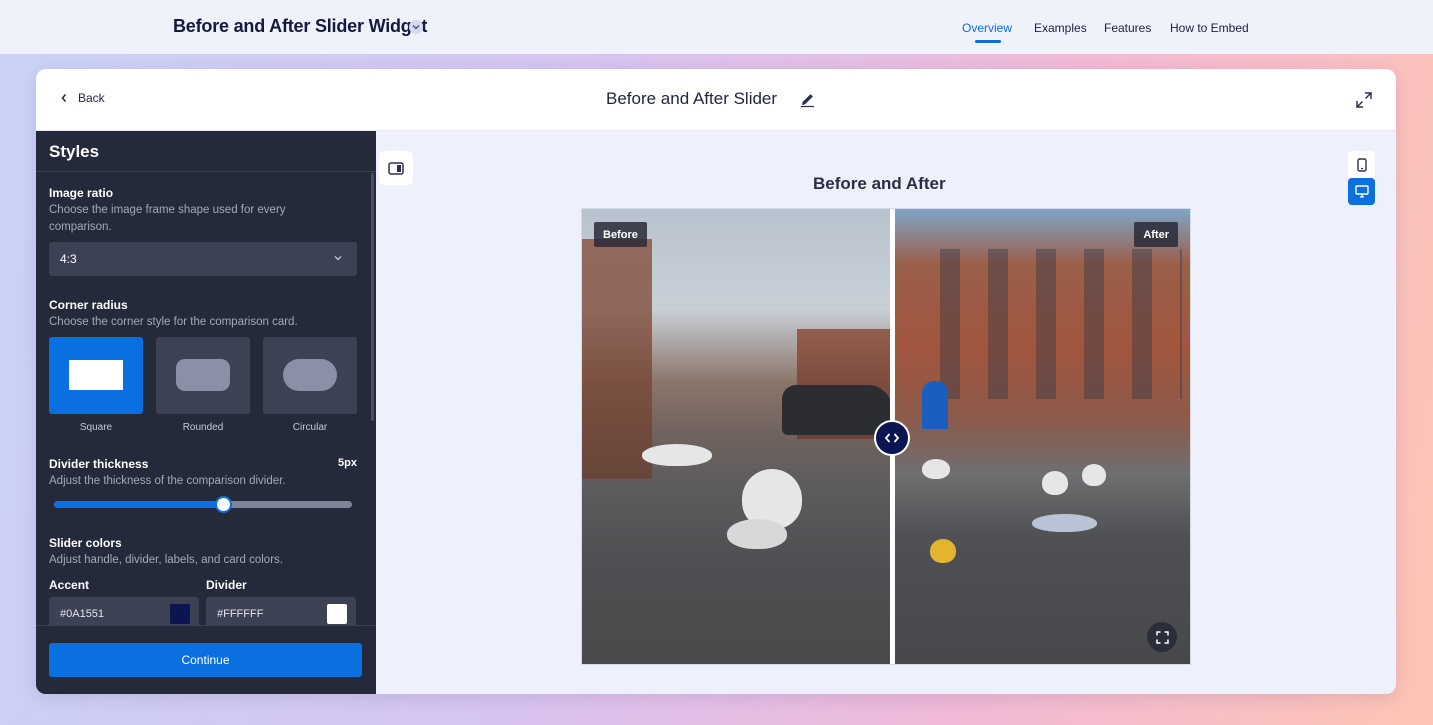 This screenshot has height=725, width=1433. Describe the element at coordinates (987, 28) in the screenshot. I see `nav-overview: Overview` at that location.